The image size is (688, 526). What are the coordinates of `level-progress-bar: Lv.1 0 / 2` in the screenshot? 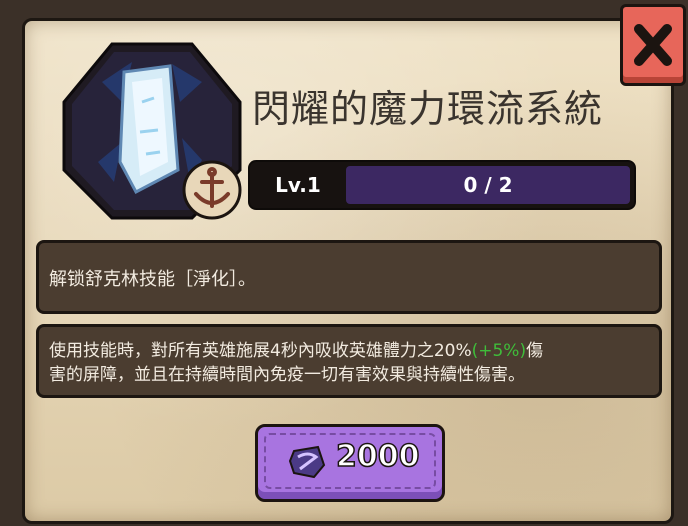 It's located at (442, 185).